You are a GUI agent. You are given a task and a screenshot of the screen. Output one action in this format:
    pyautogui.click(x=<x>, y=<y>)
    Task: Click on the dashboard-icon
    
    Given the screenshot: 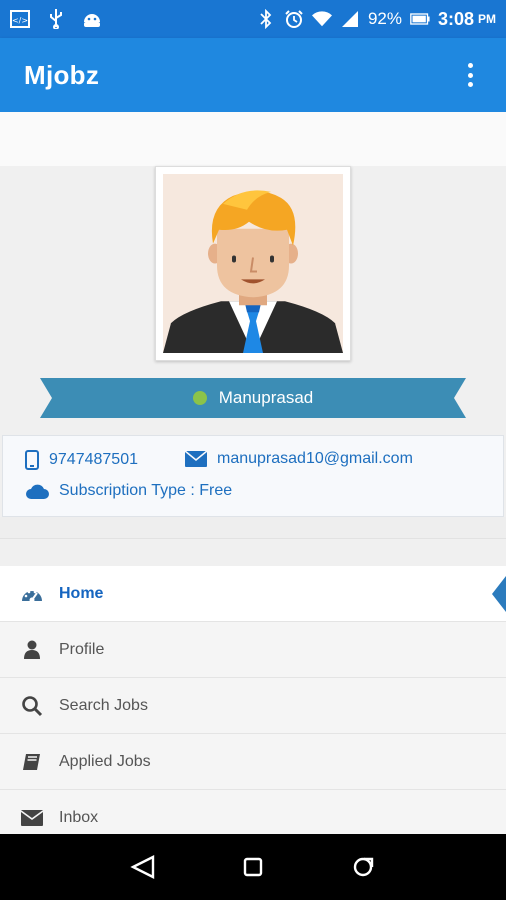 What is the action you would take?
    pyautogui.click(x=32, y=594)
    